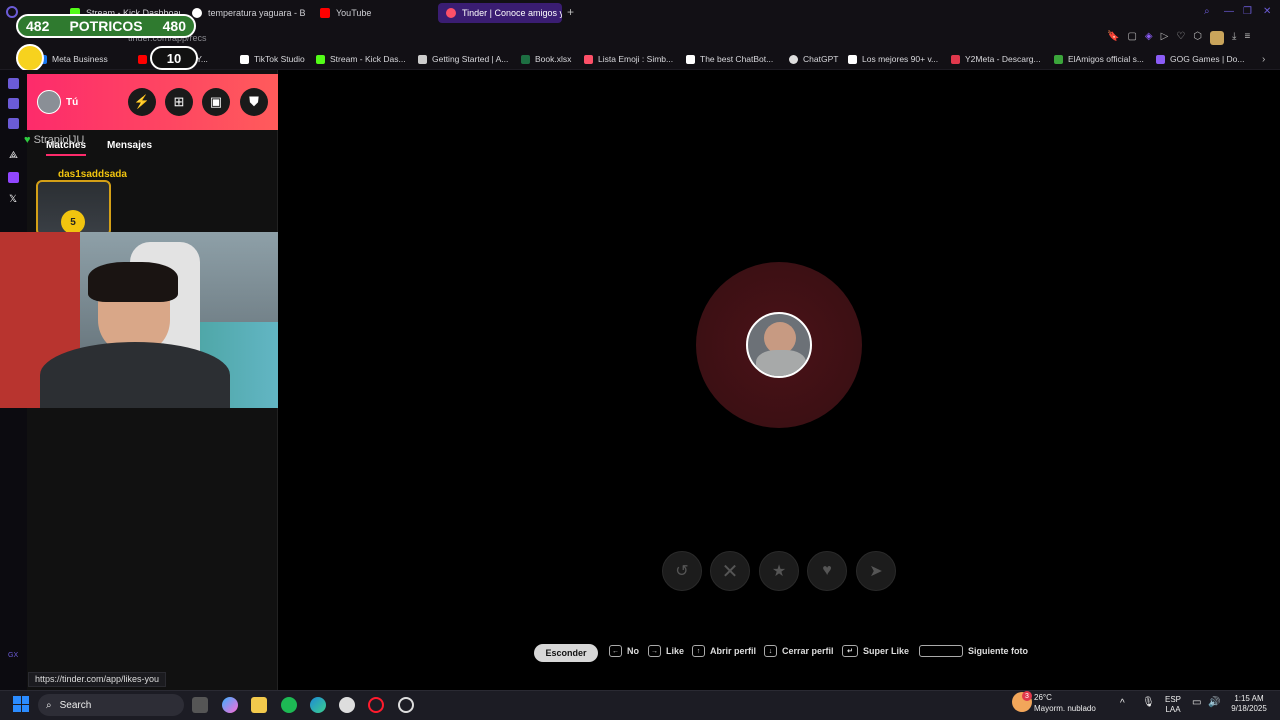 The image size is (1280, 720). What do you see at coordinates (49, 705) in the screenshot?
I see `search-icon: ⌕` at bounding box center [49, 705].